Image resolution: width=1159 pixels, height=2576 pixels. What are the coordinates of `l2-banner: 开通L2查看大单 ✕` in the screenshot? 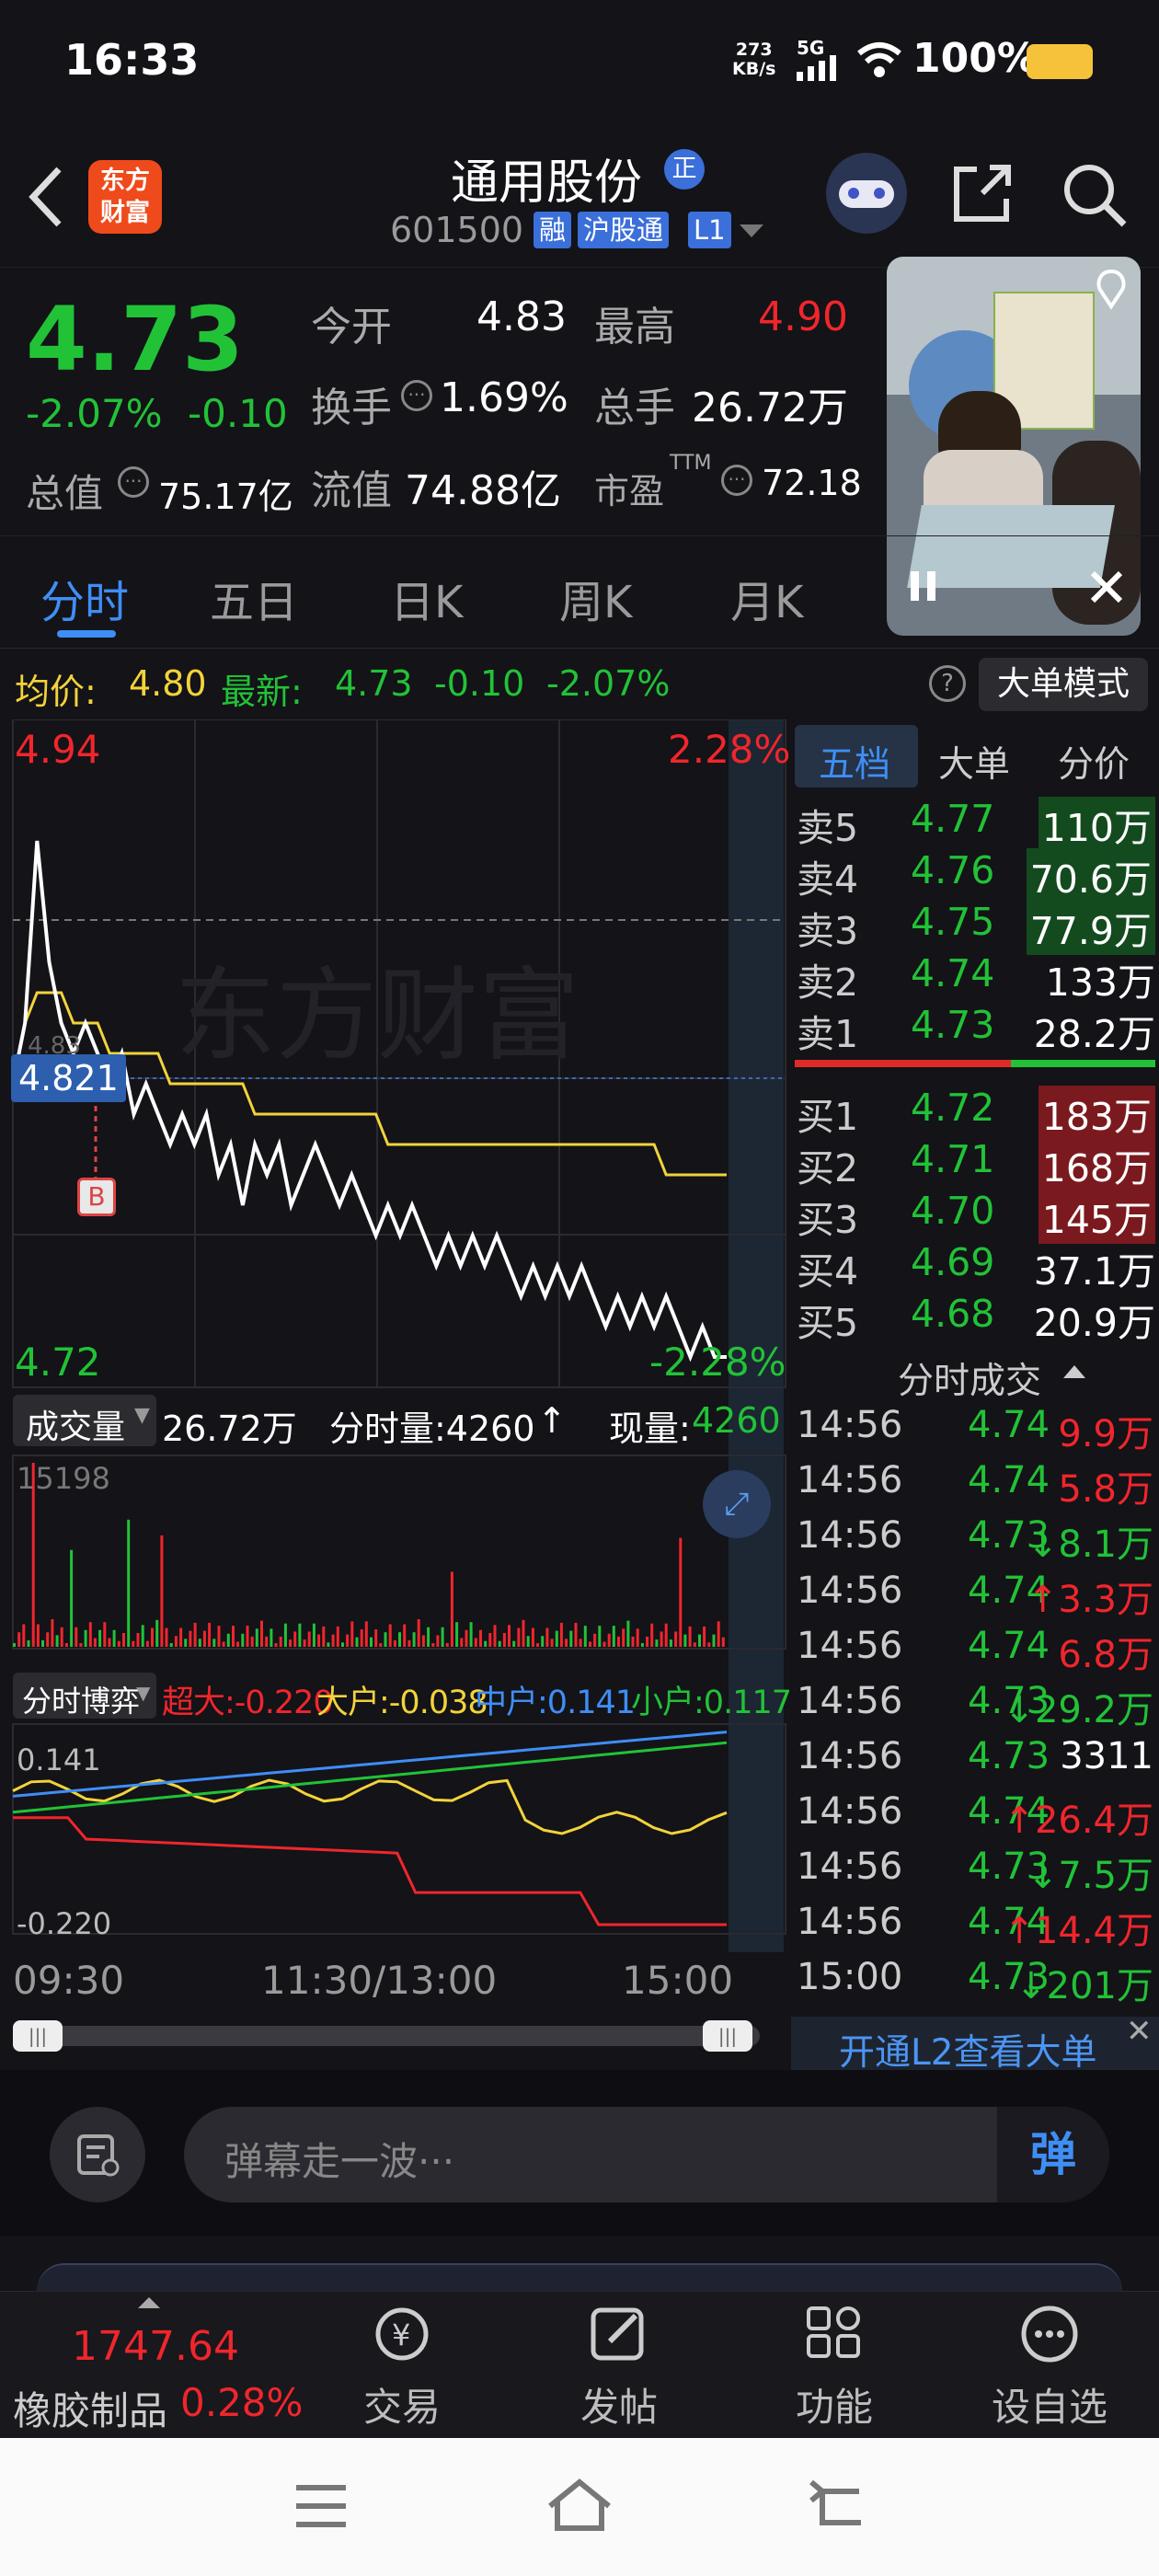 It's located at (975, 2043).